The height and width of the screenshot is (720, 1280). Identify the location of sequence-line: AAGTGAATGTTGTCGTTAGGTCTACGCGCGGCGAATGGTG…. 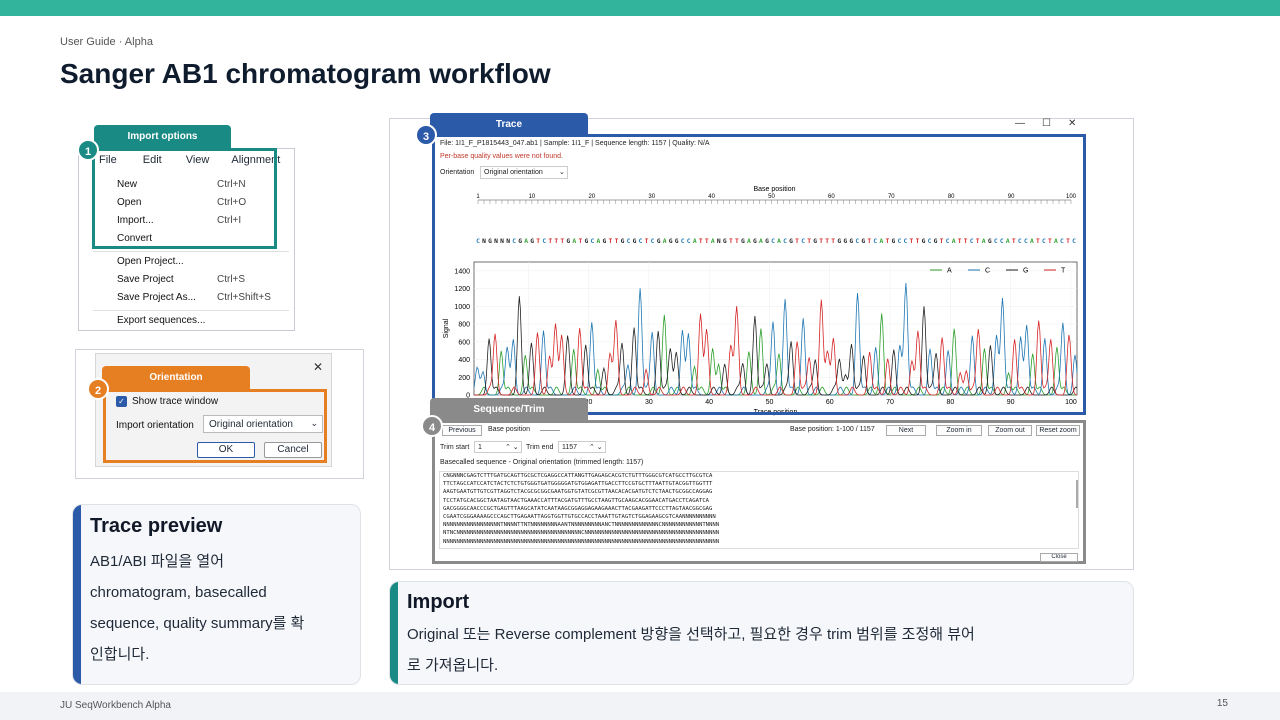
(578, 492).